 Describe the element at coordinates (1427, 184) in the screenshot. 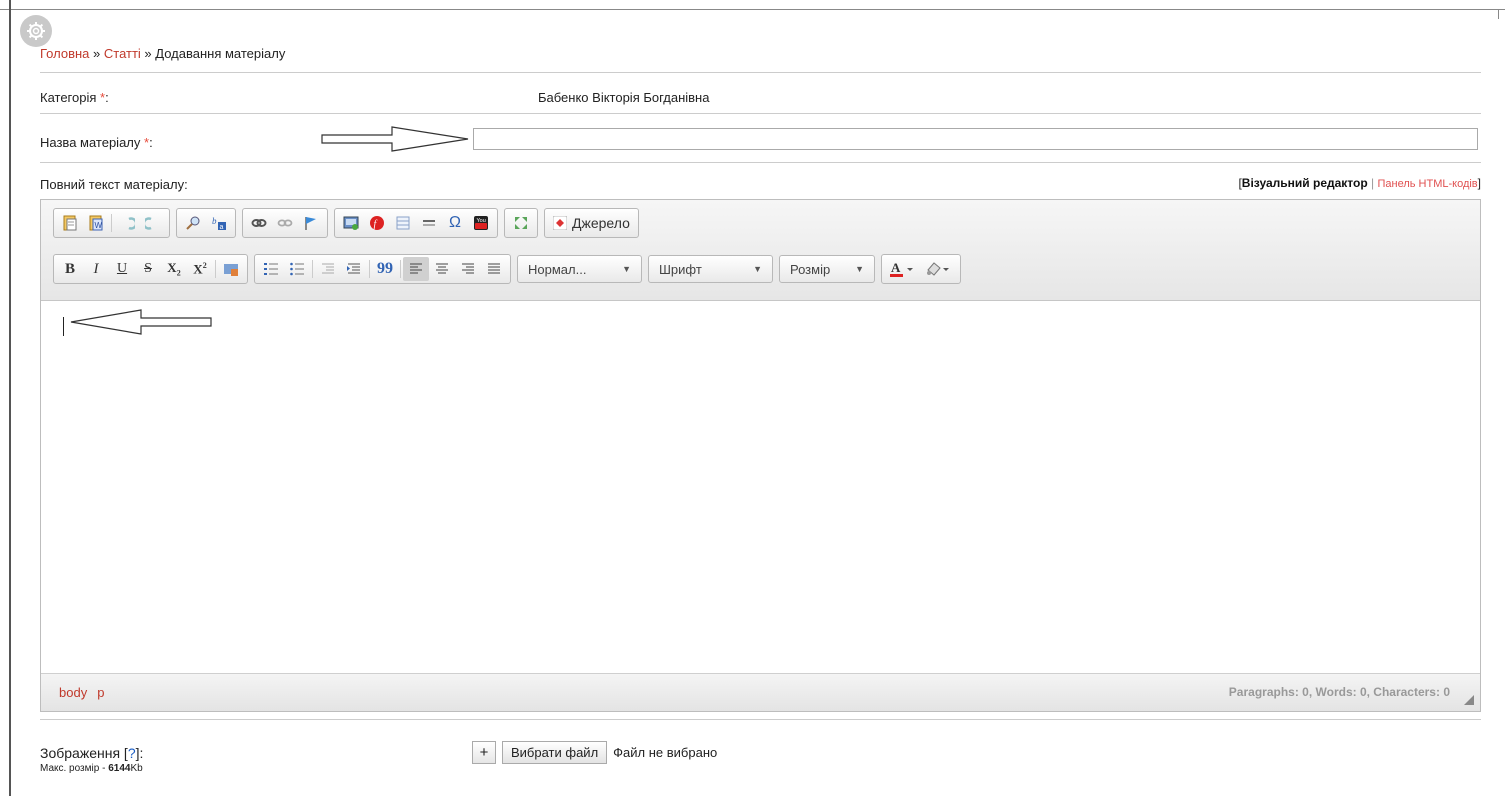

I see `html-panel-link: Панель HTML-кодів` at that location.